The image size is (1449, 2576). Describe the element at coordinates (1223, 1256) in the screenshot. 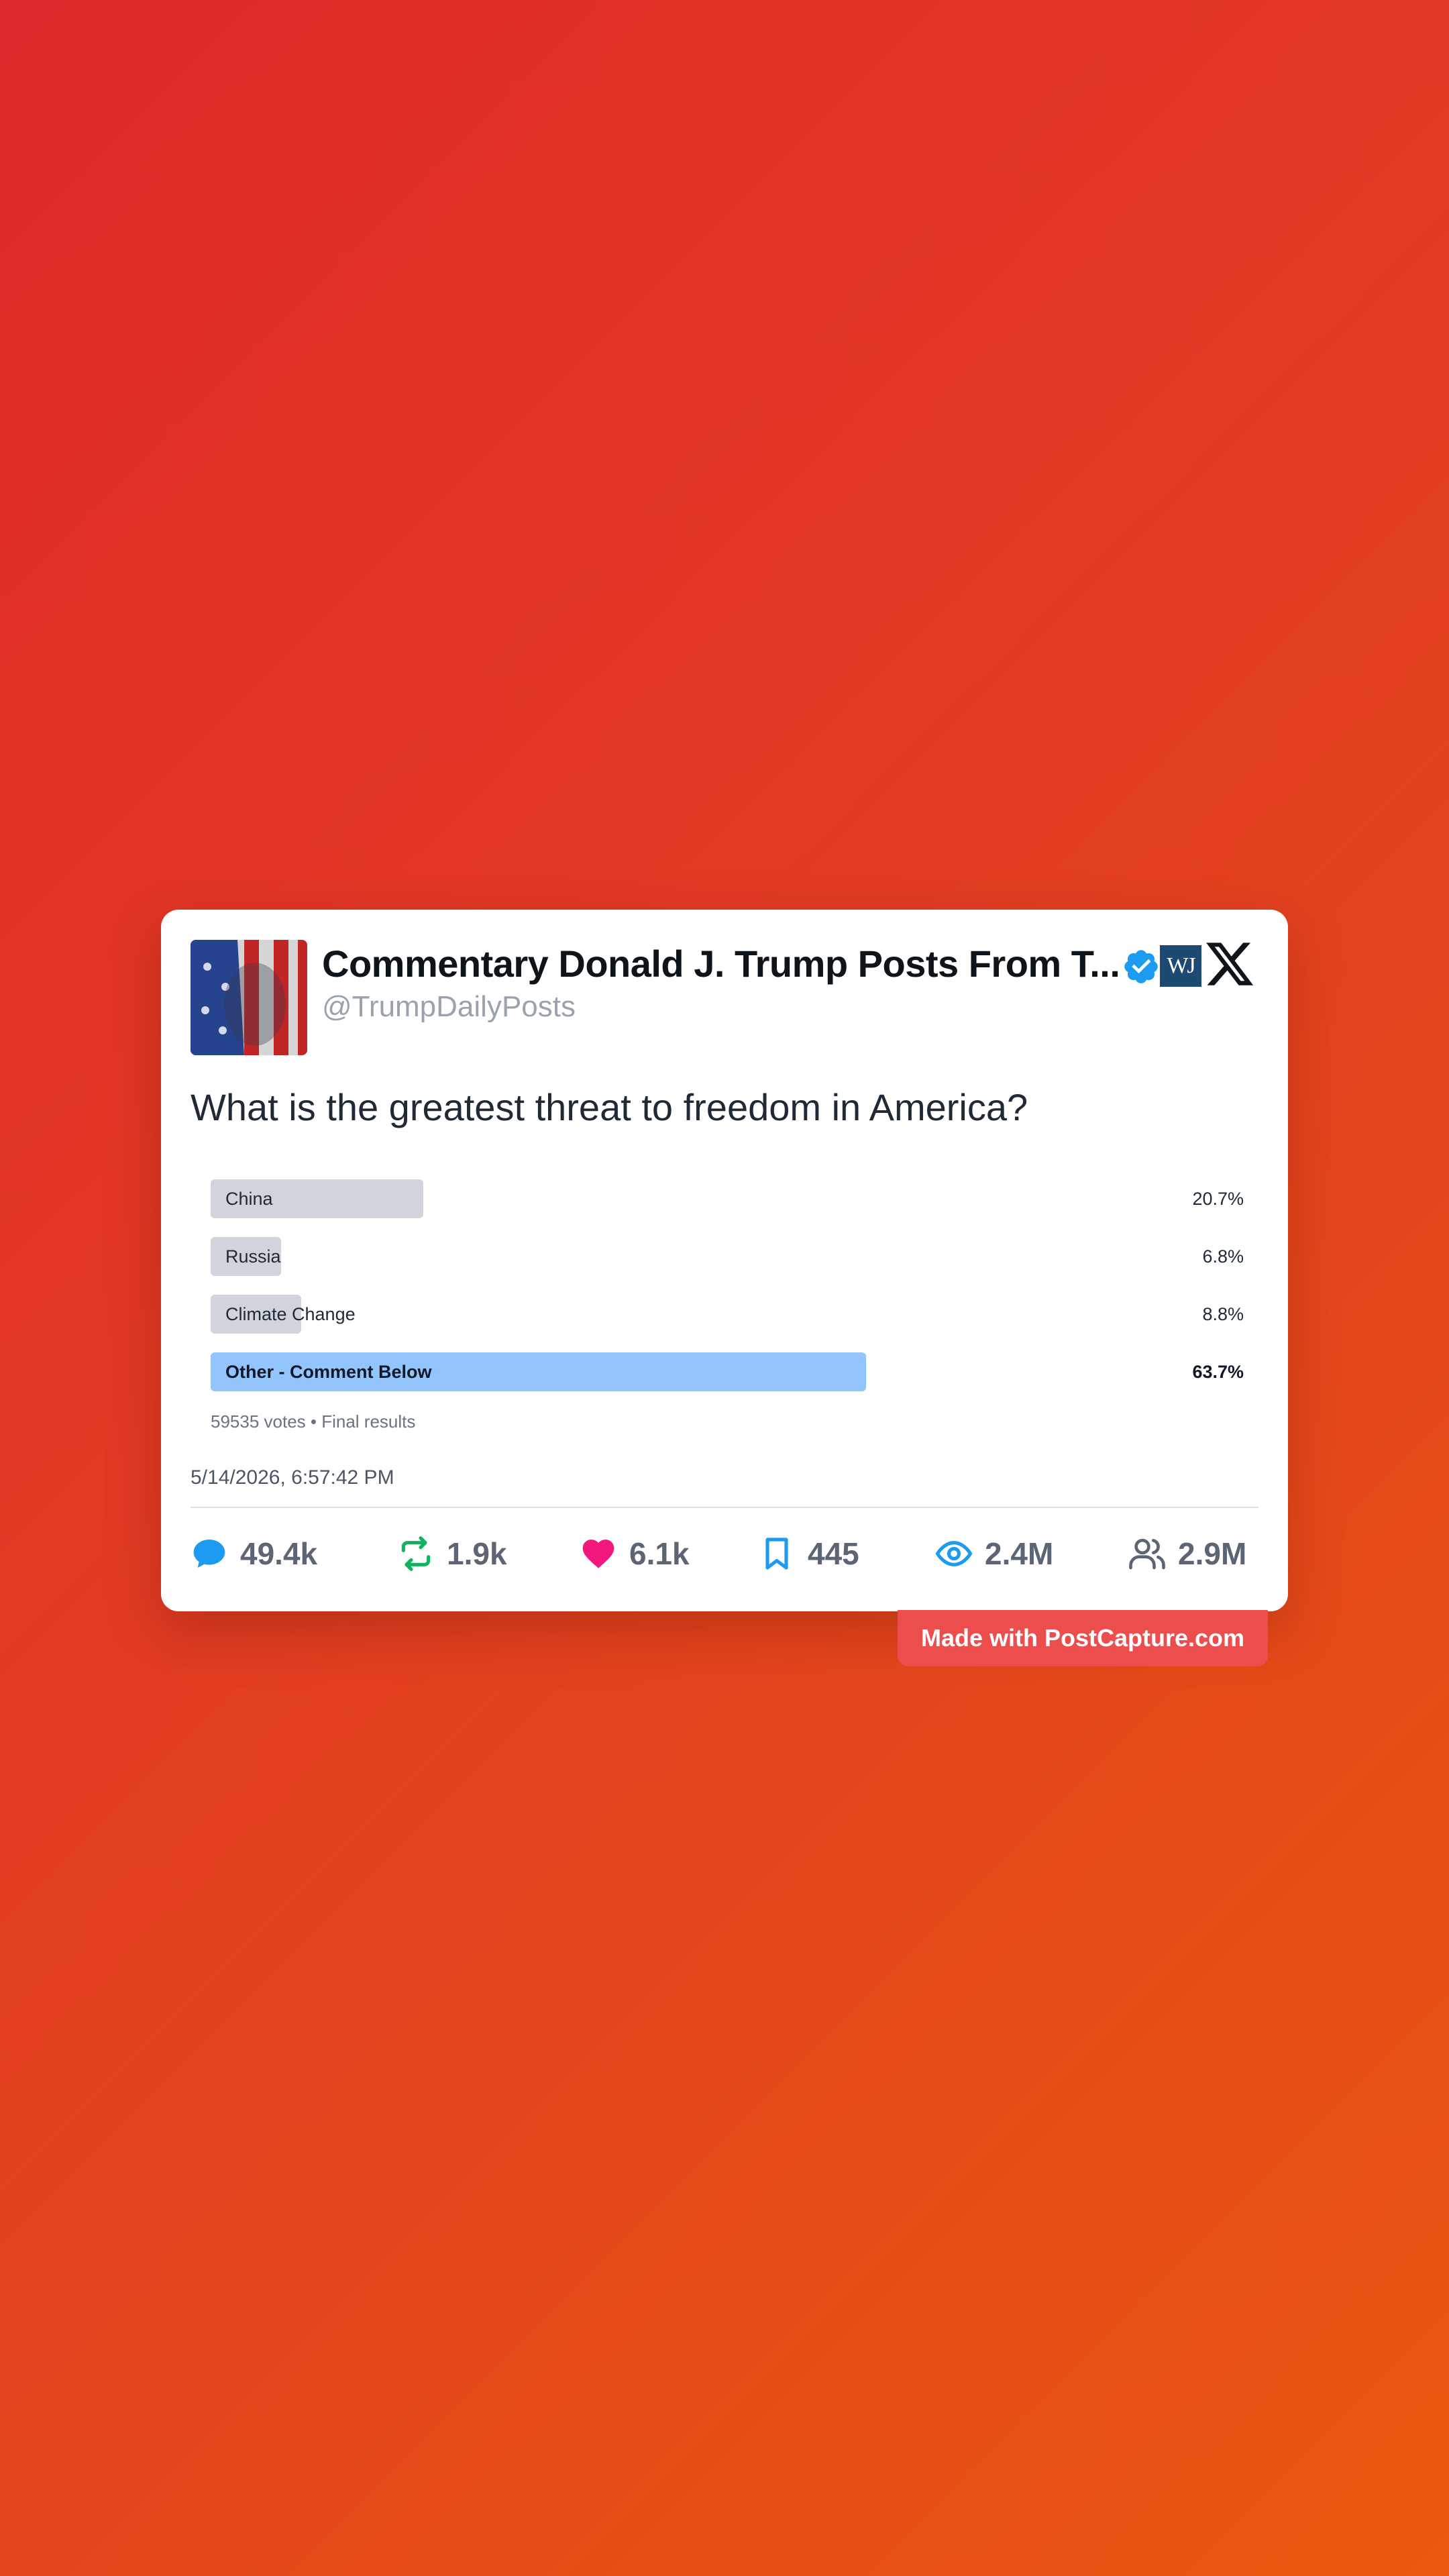

I see `poll-option-percent: 6.8%` at that location.